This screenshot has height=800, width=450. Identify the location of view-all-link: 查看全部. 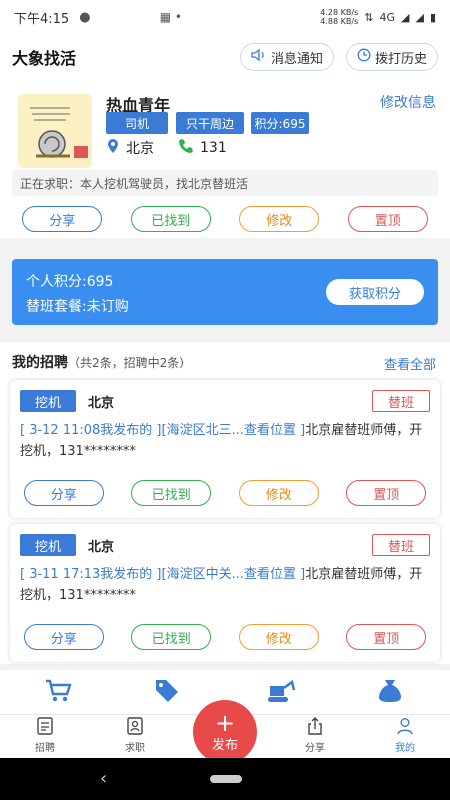
(410, 363).